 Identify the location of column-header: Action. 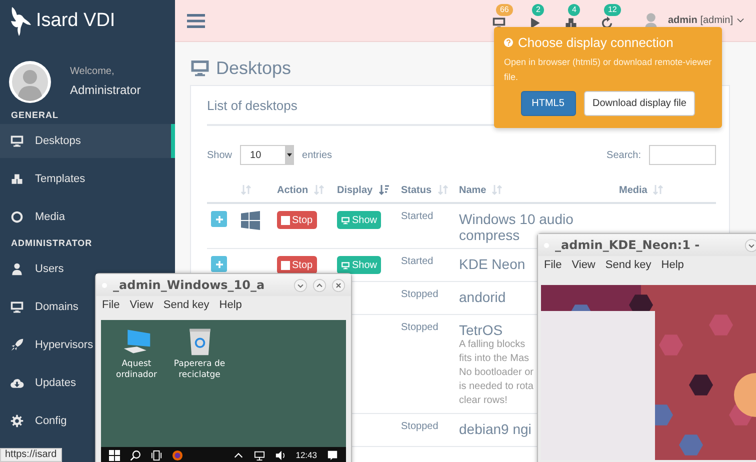
(292, 190).